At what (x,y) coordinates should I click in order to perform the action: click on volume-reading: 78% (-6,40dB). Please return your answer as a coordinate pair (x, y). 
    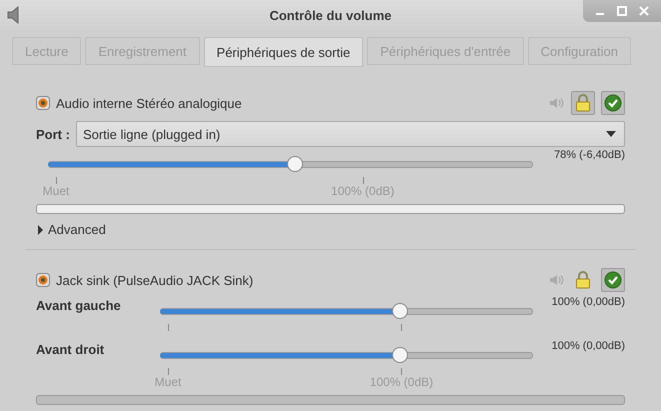
    Looking at the image, I should click on (589, 154).